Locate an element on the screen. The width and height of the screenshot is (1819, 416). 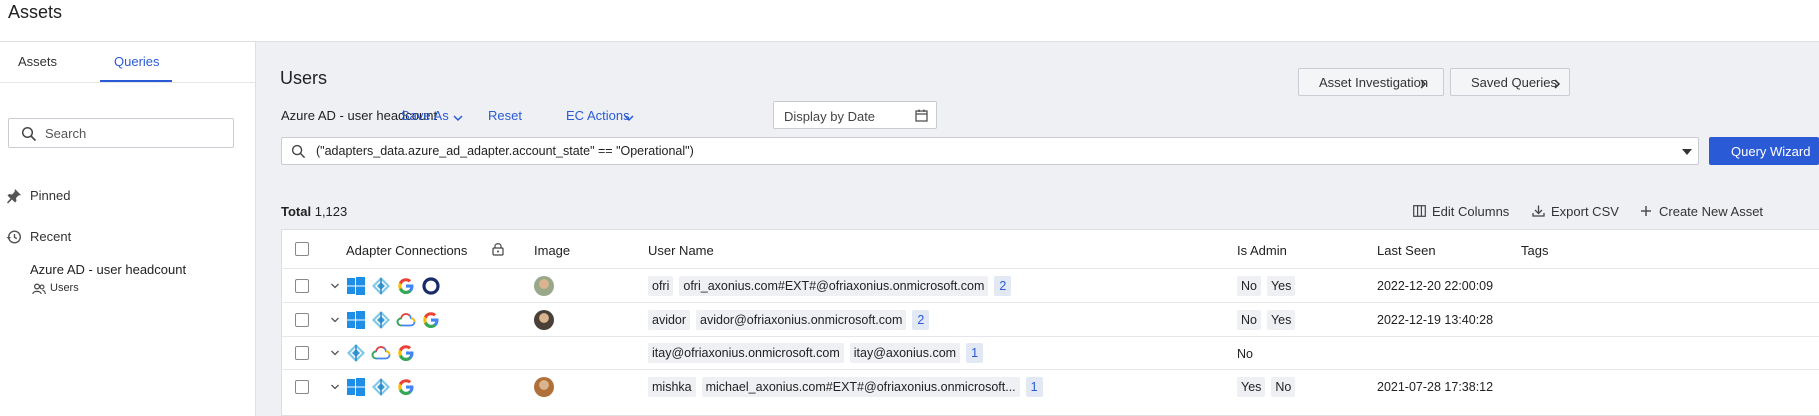
ec-actions-button: EC Actions is located at coordinates (600, 115).